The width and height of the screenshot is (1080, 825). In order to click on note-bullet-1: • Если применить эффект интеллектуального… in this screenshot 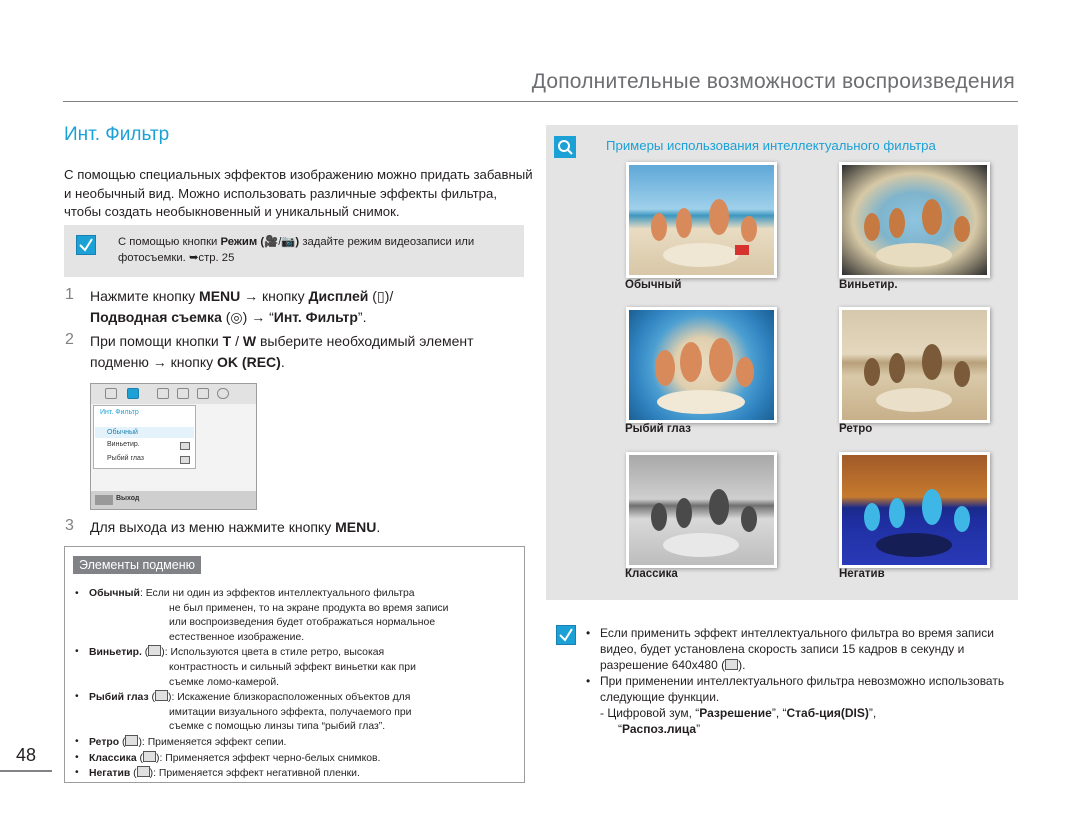, I will do `click(801, 649)`.